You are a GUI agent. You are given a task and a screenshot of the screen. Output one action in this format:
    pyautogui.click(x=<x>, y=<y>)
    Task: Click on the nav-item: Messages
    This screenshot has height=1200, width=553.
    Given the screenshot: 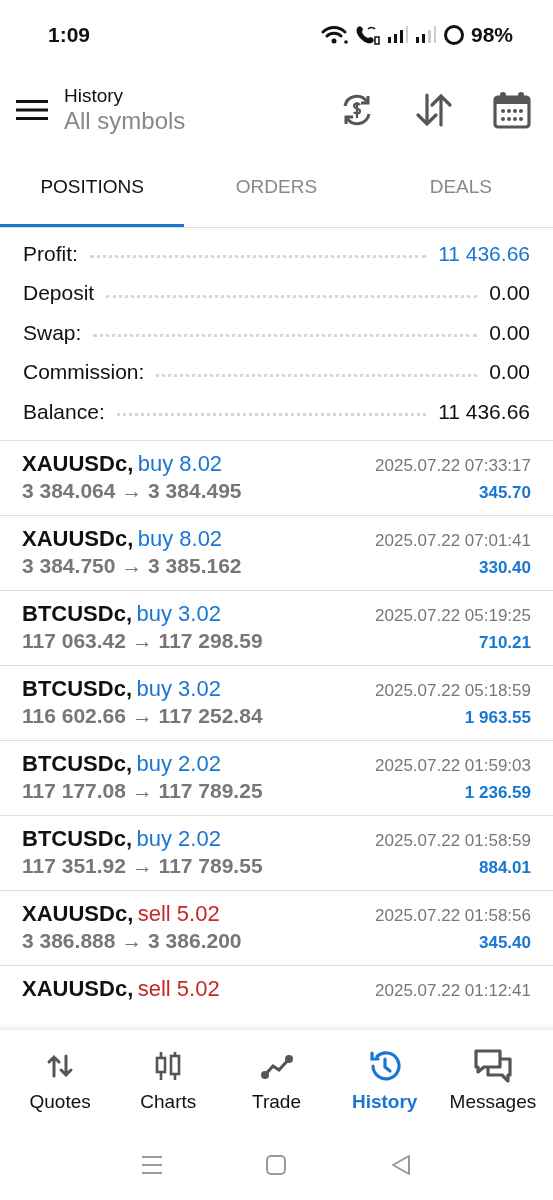 What is the action you would take?
    pyautogui.click(x=492, y=1079)
    